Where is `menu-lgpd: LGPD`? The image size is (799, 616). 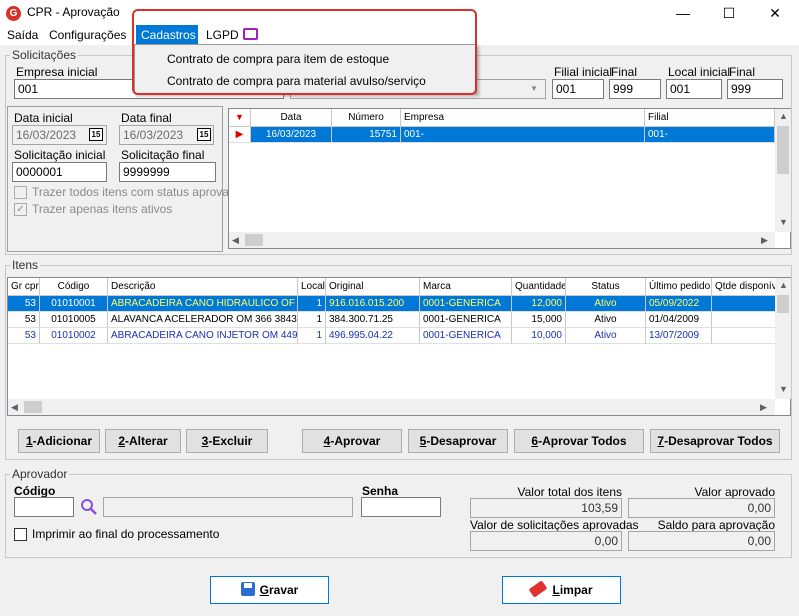 menu-lgpd: LGPD is located at coordinates (222, 35).